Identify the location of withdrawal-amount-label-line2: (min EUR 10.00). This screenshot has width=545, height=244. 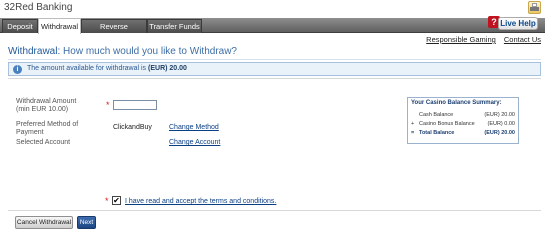
(42, 109).